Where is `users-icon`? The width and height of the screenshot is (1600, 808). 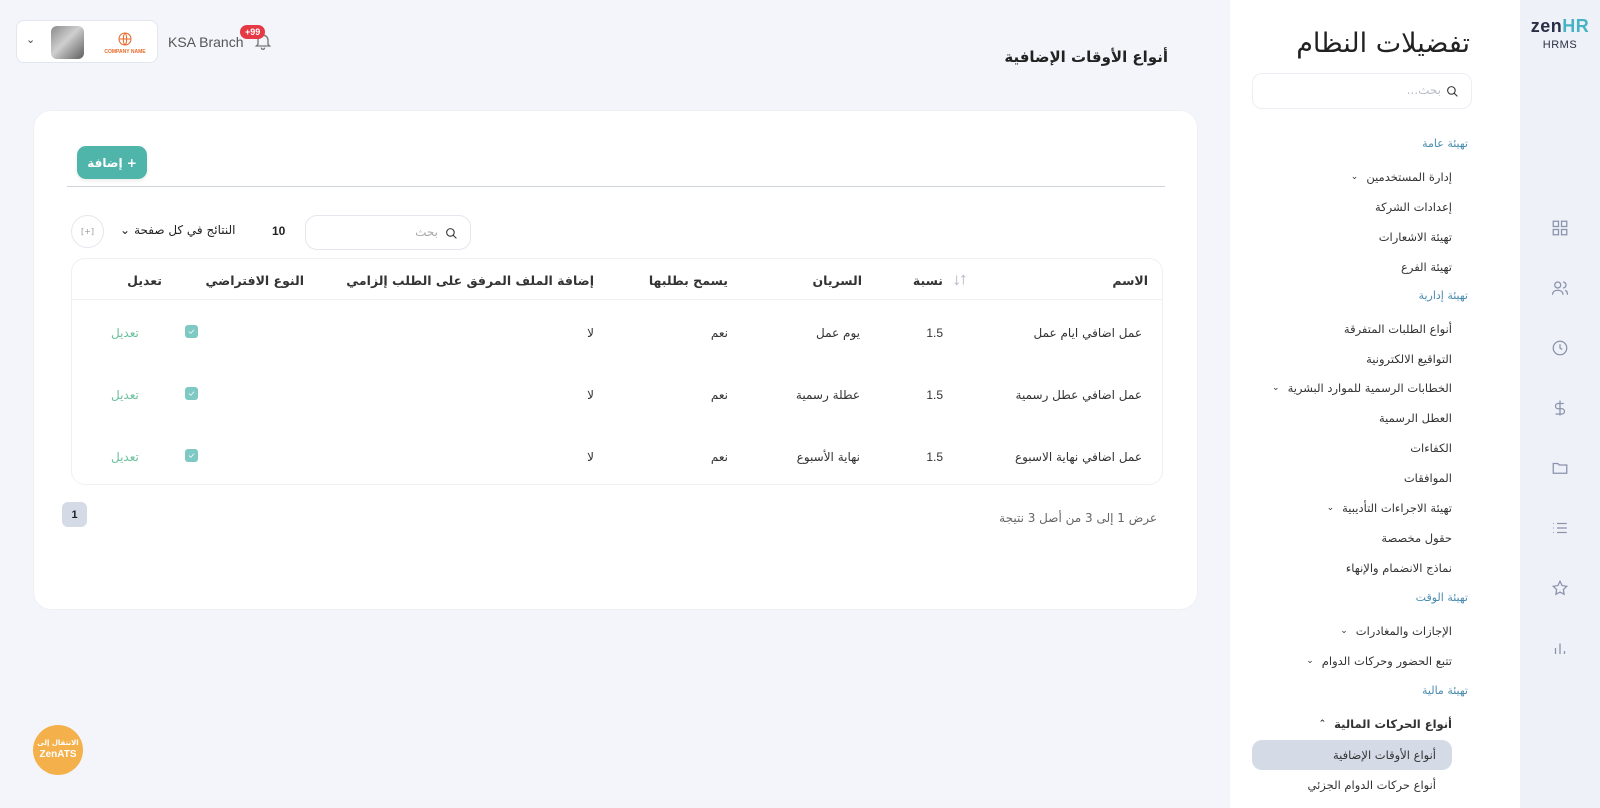
users-icon is located at coordinates (1560, 288).